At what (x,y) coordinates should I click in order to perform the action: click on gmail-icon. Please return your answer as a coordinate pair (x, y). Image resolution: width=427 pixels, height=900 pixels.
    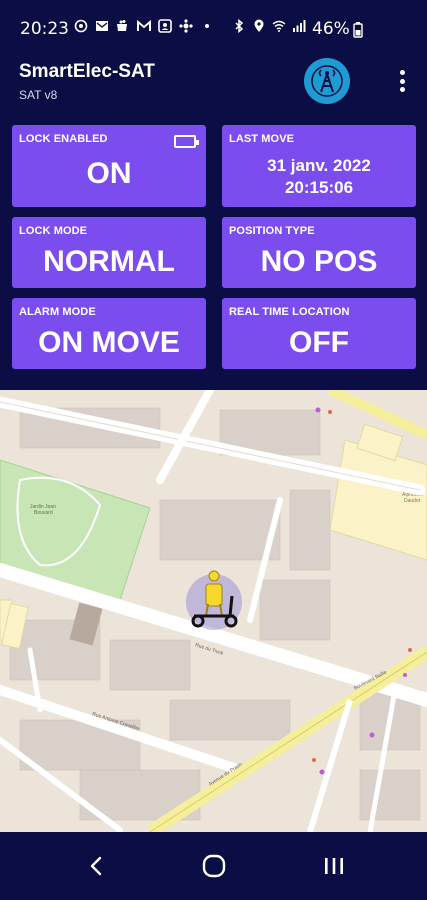
    Looking at the image, I should click on (144, 26).